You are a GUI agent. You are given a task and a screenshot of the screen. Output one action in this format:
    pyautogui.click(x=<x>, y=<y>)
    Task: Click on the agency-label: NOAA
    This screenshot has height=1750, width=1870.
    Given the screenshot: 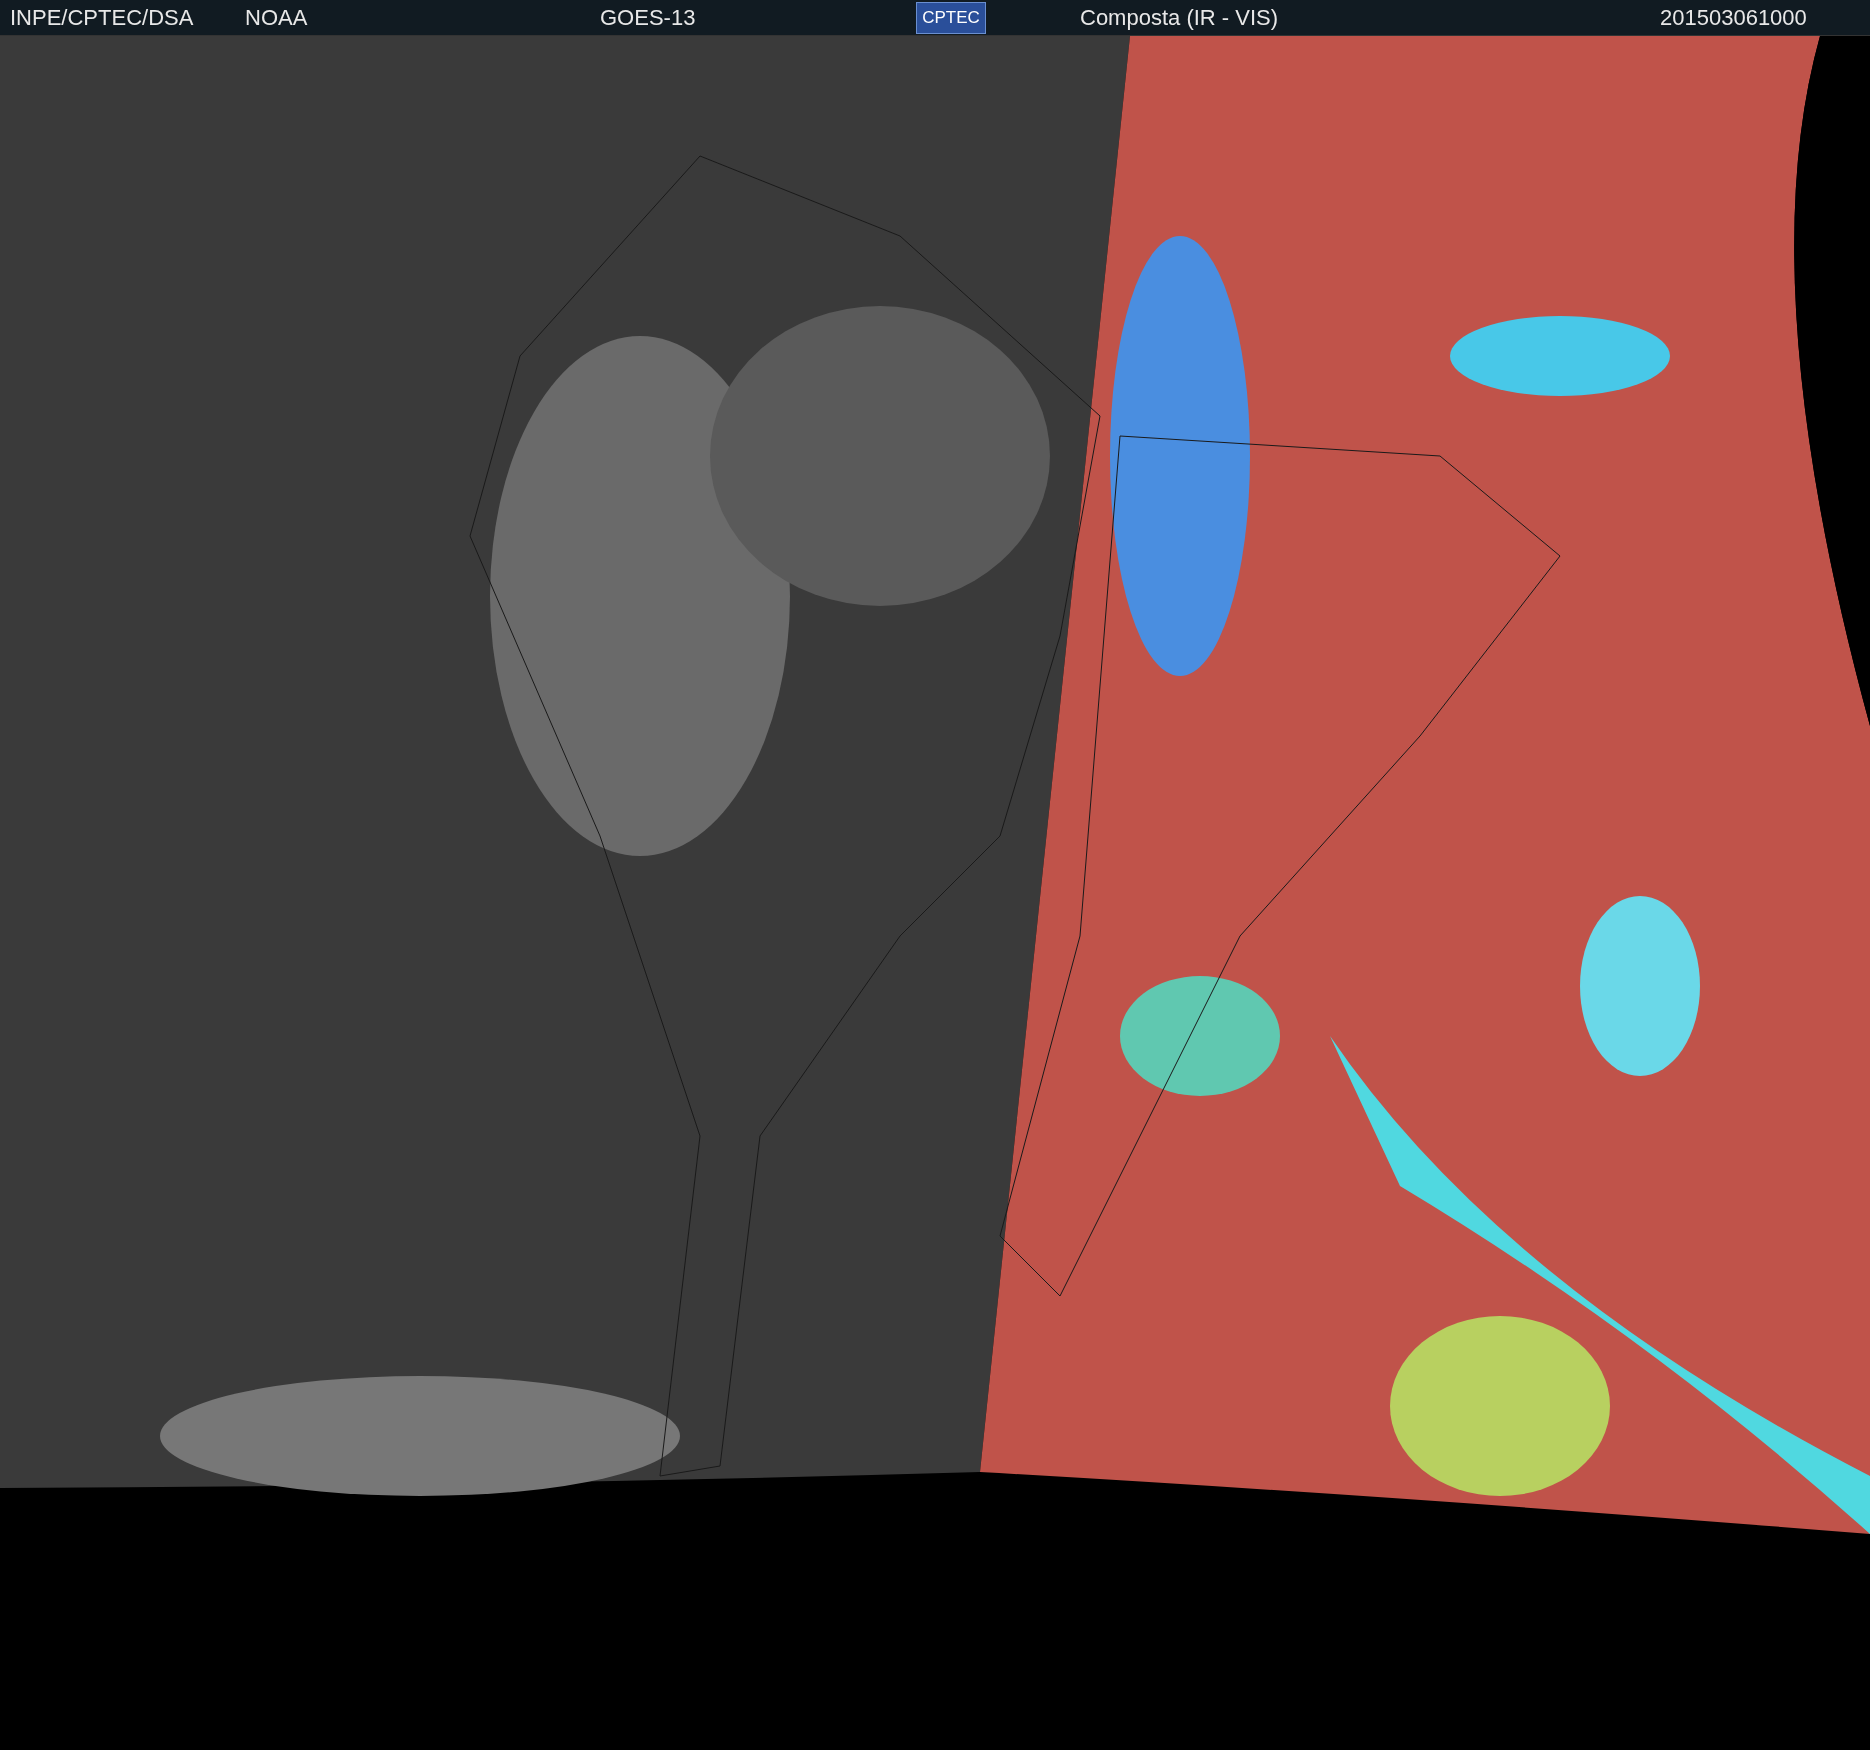 What is the action you would take?
    pyautogui.click(x=277, y=18)
    